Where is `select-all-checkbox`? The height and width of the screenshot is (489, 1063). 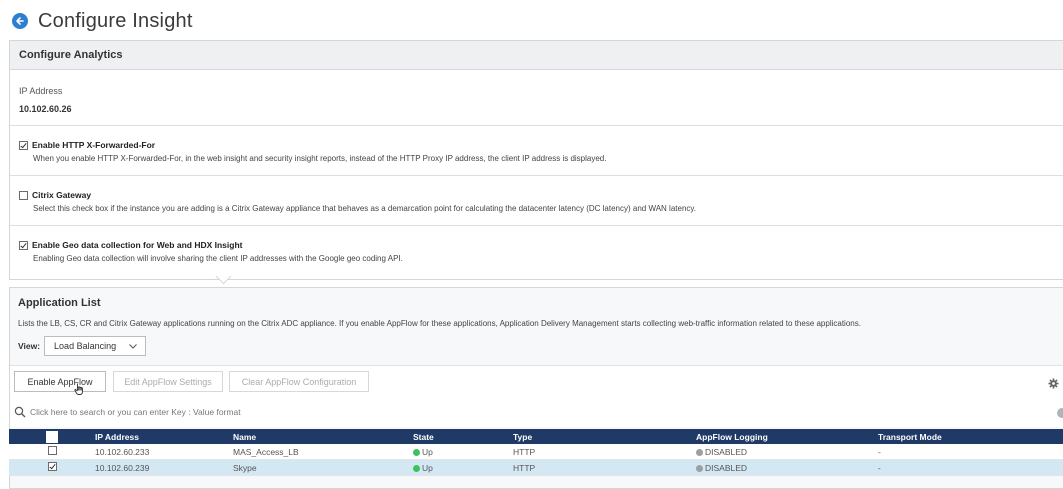
select-all-checkbox is located at coordinates (52, 436).